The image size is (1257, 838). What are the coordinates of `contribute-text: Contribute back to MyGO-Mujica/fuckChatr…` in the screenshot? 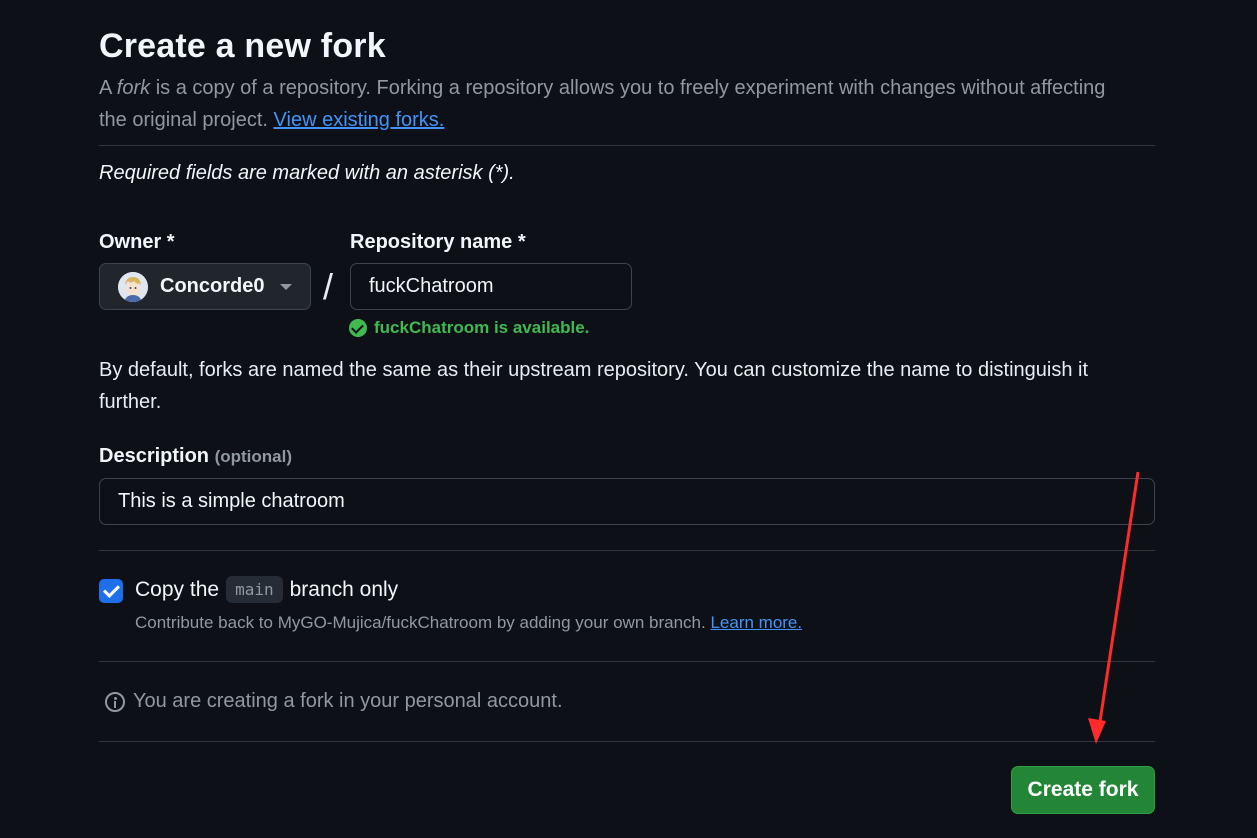 It's located at (420, 622).